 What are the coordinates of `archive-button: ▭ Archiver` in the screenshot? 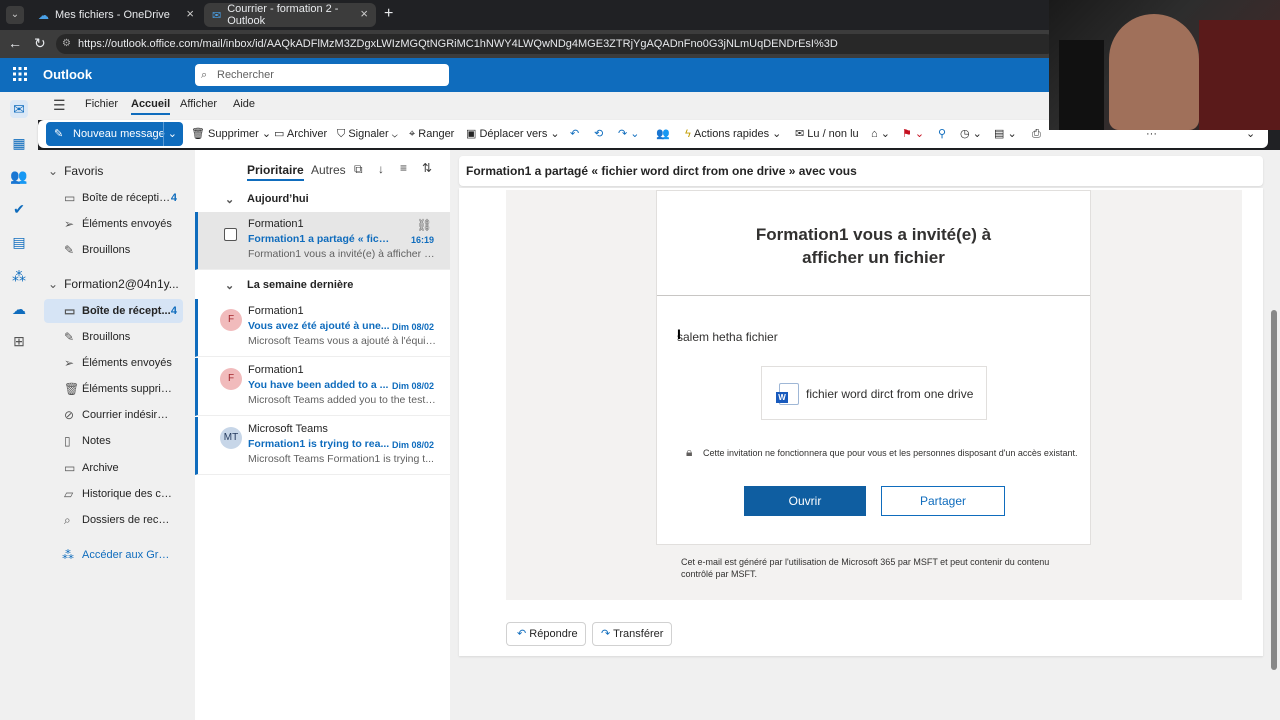 It's located at (300, 134).